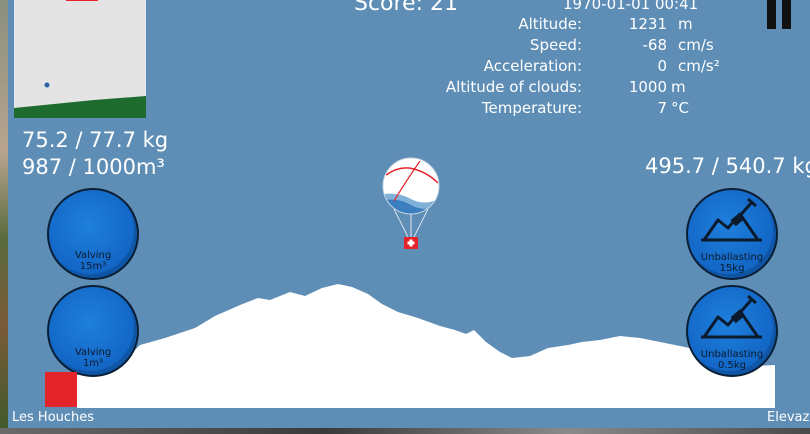 The height and width of the screenshot is (434, 810). Describe the element at coordinates (513, 87) in the screenshot. I see `cloud-altitude-label: Altitude of clouds:` at that location.